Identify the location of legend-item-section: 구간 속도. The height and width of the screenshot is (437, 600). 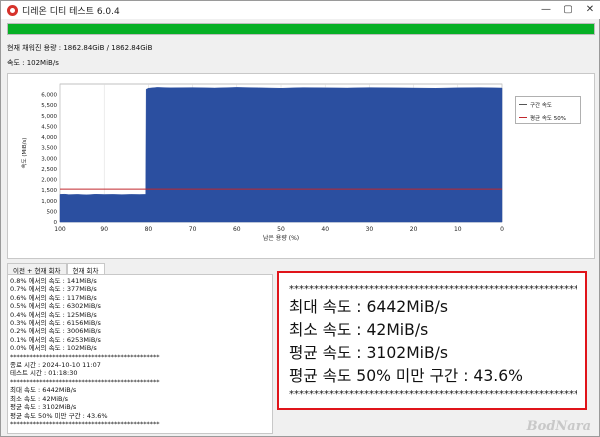
(548, 104).